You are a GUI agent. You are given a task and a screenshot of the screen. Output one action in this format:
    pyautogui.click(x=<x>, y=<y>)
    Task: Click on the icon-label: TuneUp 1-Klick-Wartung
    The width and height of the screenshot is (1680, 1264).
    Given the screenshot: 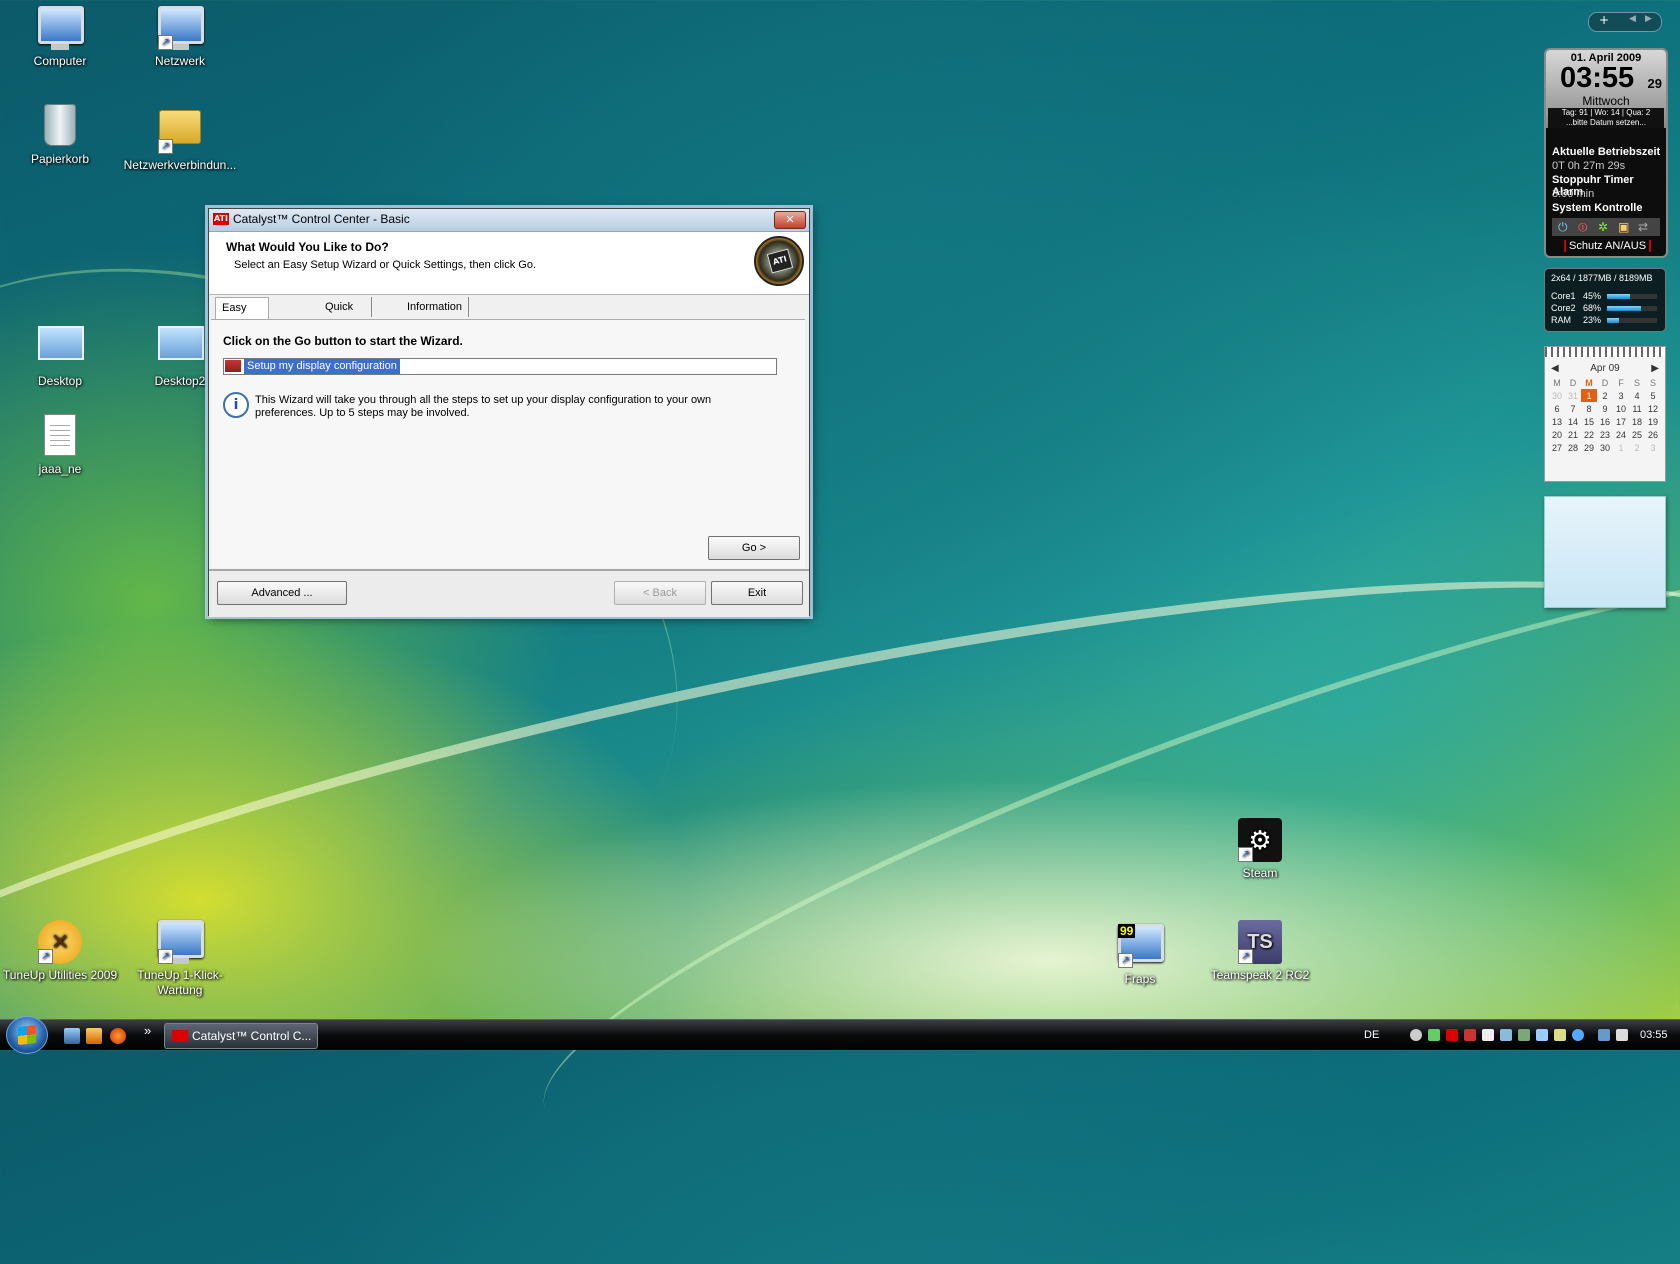 What is the action you would take?
    pyautogui.click(x=180, y=982)
    